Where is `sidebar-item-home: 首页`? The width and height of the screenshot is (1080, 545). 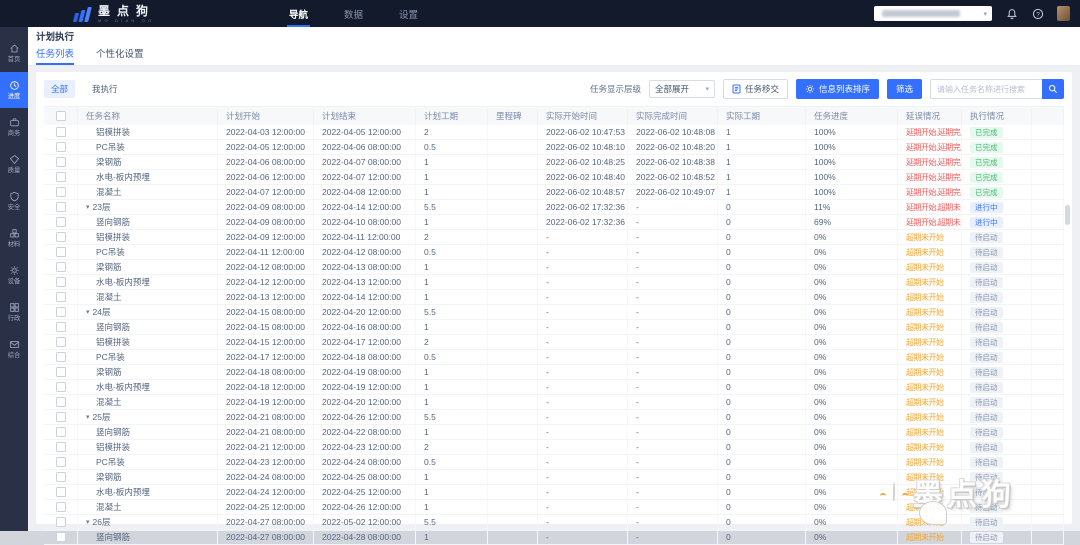
sidebar-item-home: 首页 is located at coordinates (14, 53).